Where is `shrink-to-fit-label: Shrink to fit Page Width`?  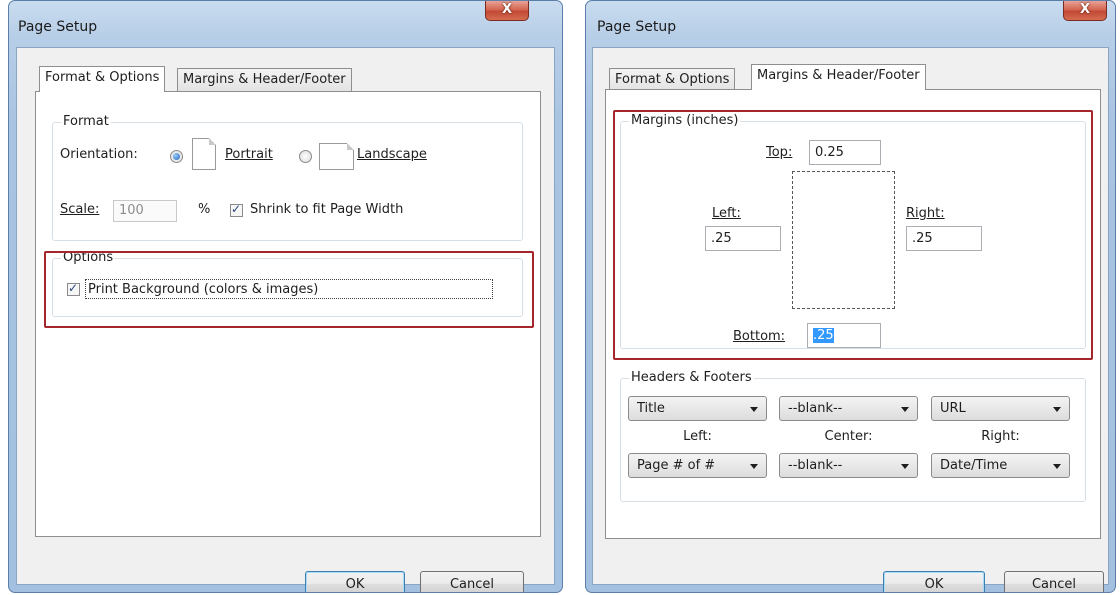
shrink-to-fit-label: Shrink to fit Page Width is located at coordinates (326, 209).